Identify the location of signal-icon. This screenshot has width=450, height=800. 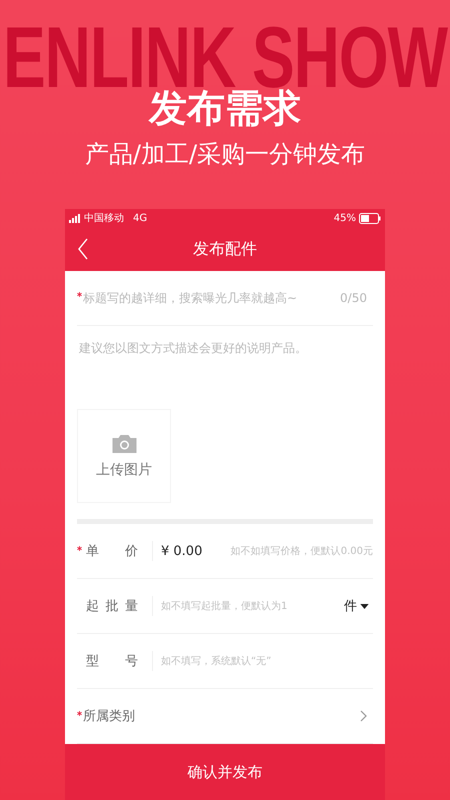
(75, 218).